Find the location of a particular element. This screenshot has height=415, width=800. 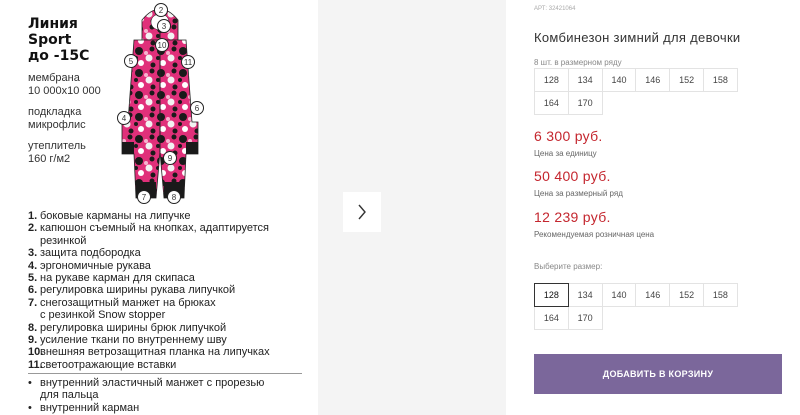

bullet-text: внутренний карман is located at coordinates (90, 407).